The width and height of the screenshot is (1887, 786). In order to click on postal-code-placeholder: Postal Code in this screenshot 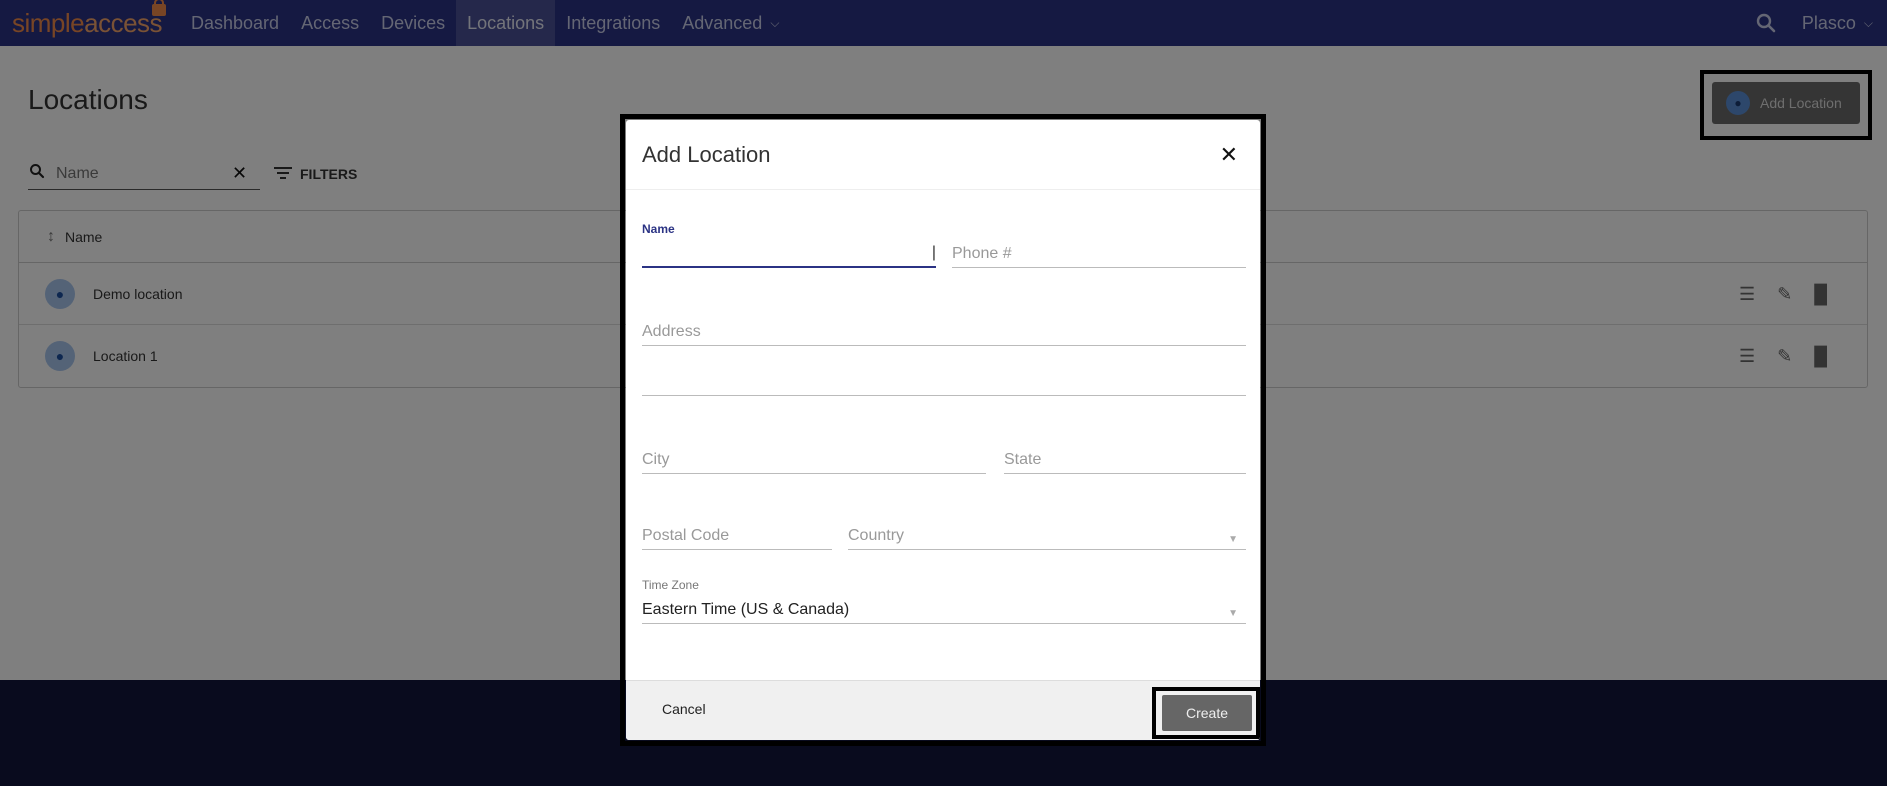, I will do `click(686, 535)`.